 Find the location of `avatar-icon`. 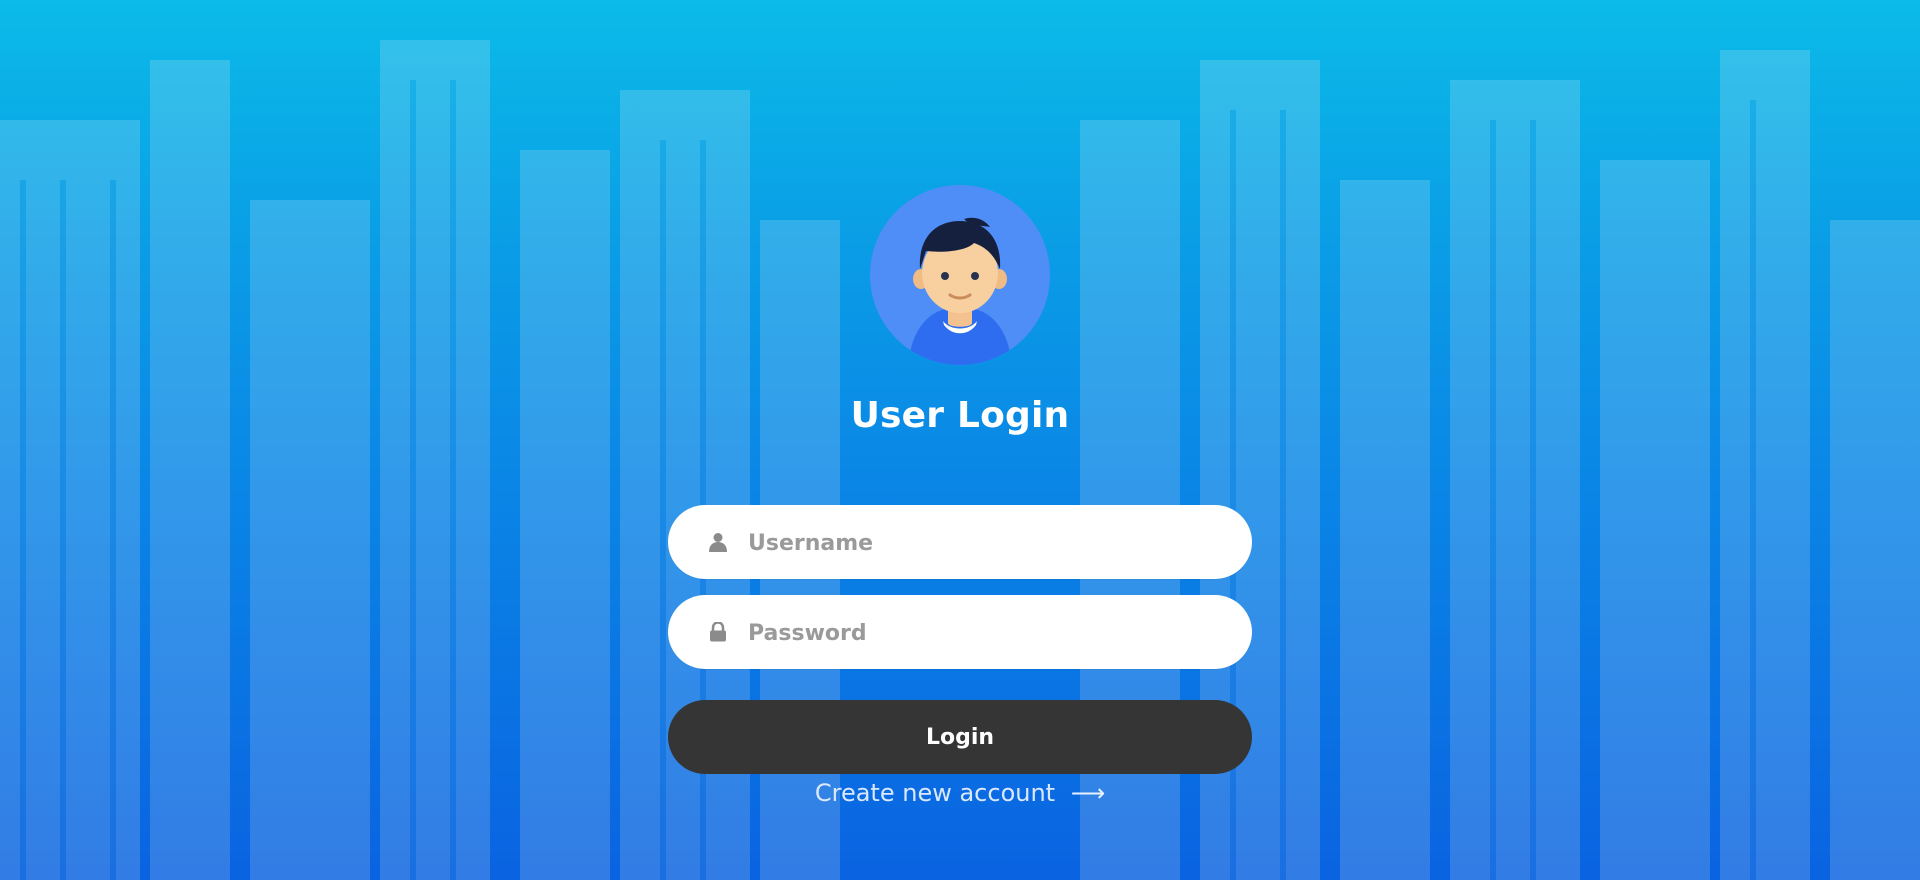

avatar-icon is located at coordinates (960, 275).